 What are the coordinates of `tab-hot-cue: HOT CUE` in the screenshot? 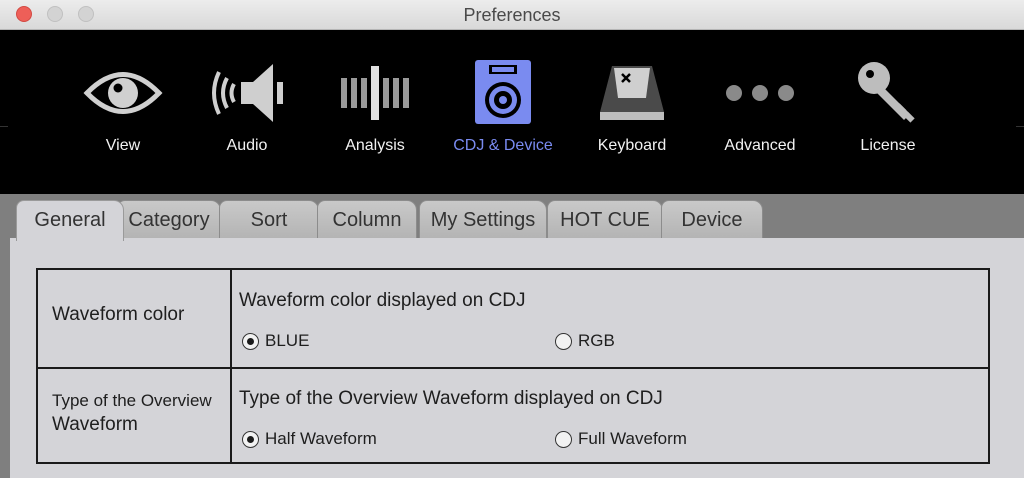 It's located at (605, 219).